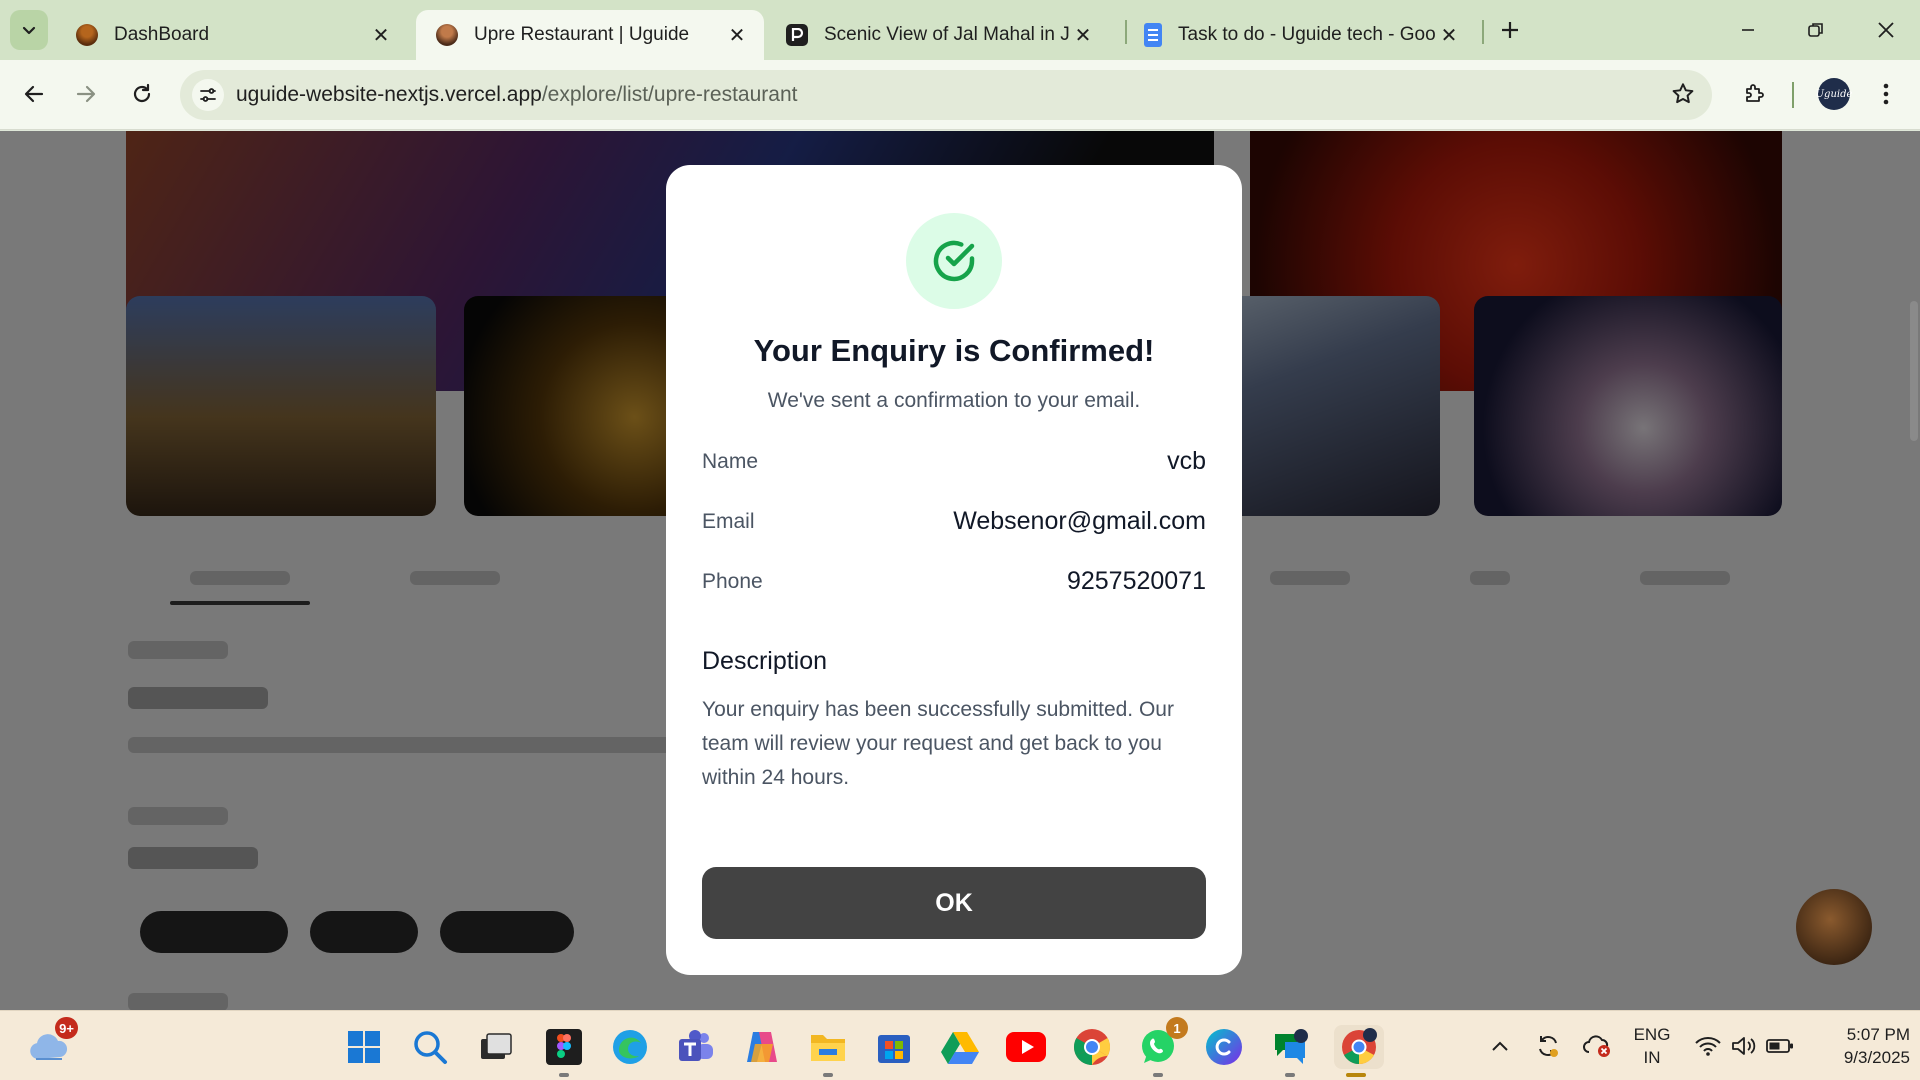  What do you see at coordinates (590, 35) in the screenshot?
I see `tab-upre-restaurant: Upre Restaurant | Uguide ✕` at bounding box center [590, 35].